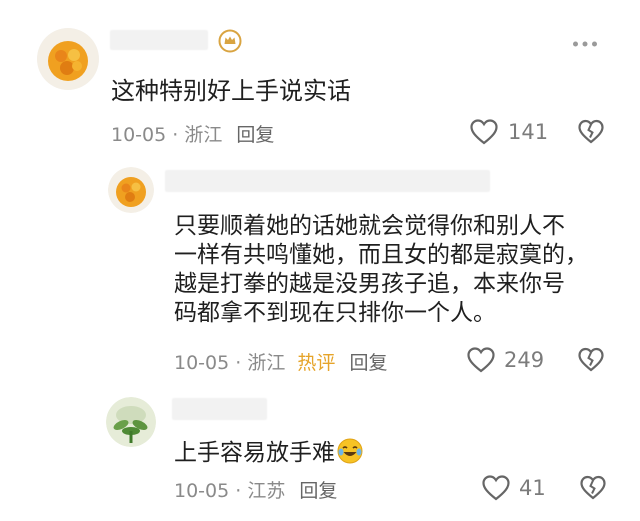 This screenshot has height=521, width=640. I want to click on comment-meta: 10-05 · 浙江 回复, so click(192, 133).